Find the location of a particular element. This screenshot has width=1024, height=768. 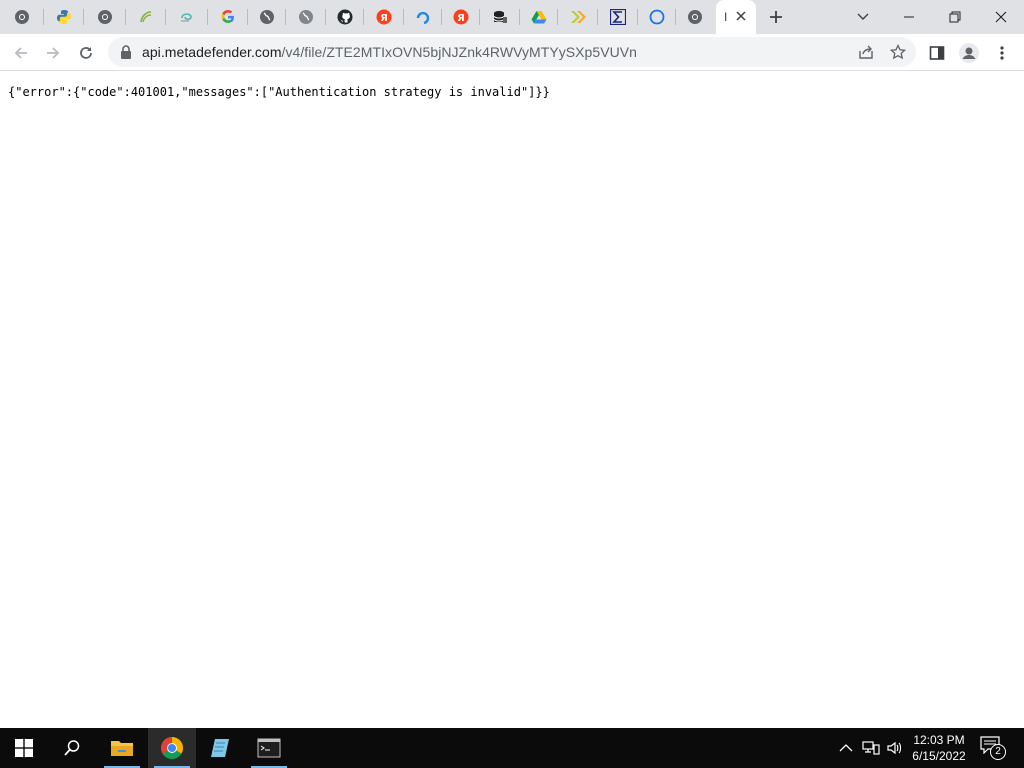

notification-count-badge: 2 is located at coordinates (998, 752).